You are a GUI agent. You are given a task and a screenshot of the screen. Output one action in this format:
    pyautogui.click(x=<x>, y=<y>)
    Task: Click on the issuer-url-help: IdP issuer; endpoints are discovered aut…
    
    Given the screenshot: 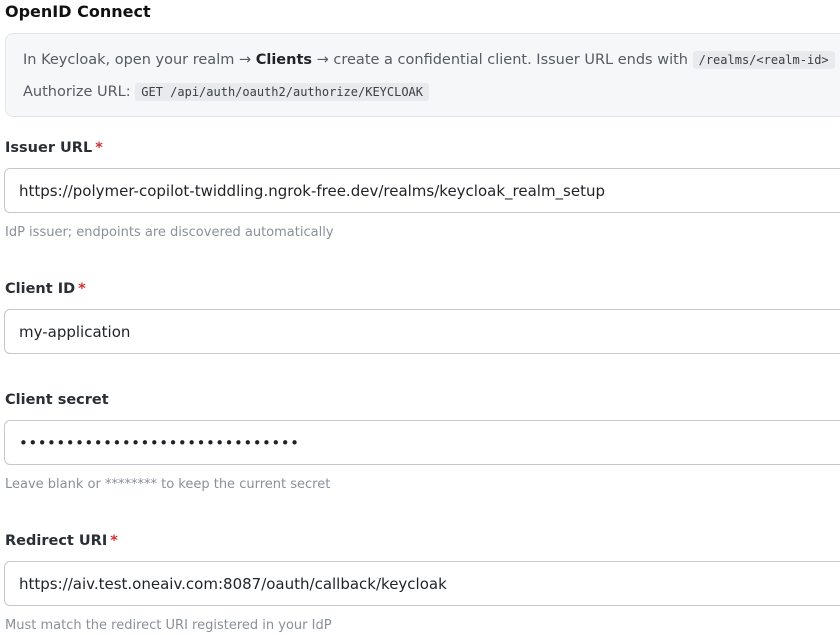 What is the action you would take?
    pyautogui.click(x=169, y=232)
    